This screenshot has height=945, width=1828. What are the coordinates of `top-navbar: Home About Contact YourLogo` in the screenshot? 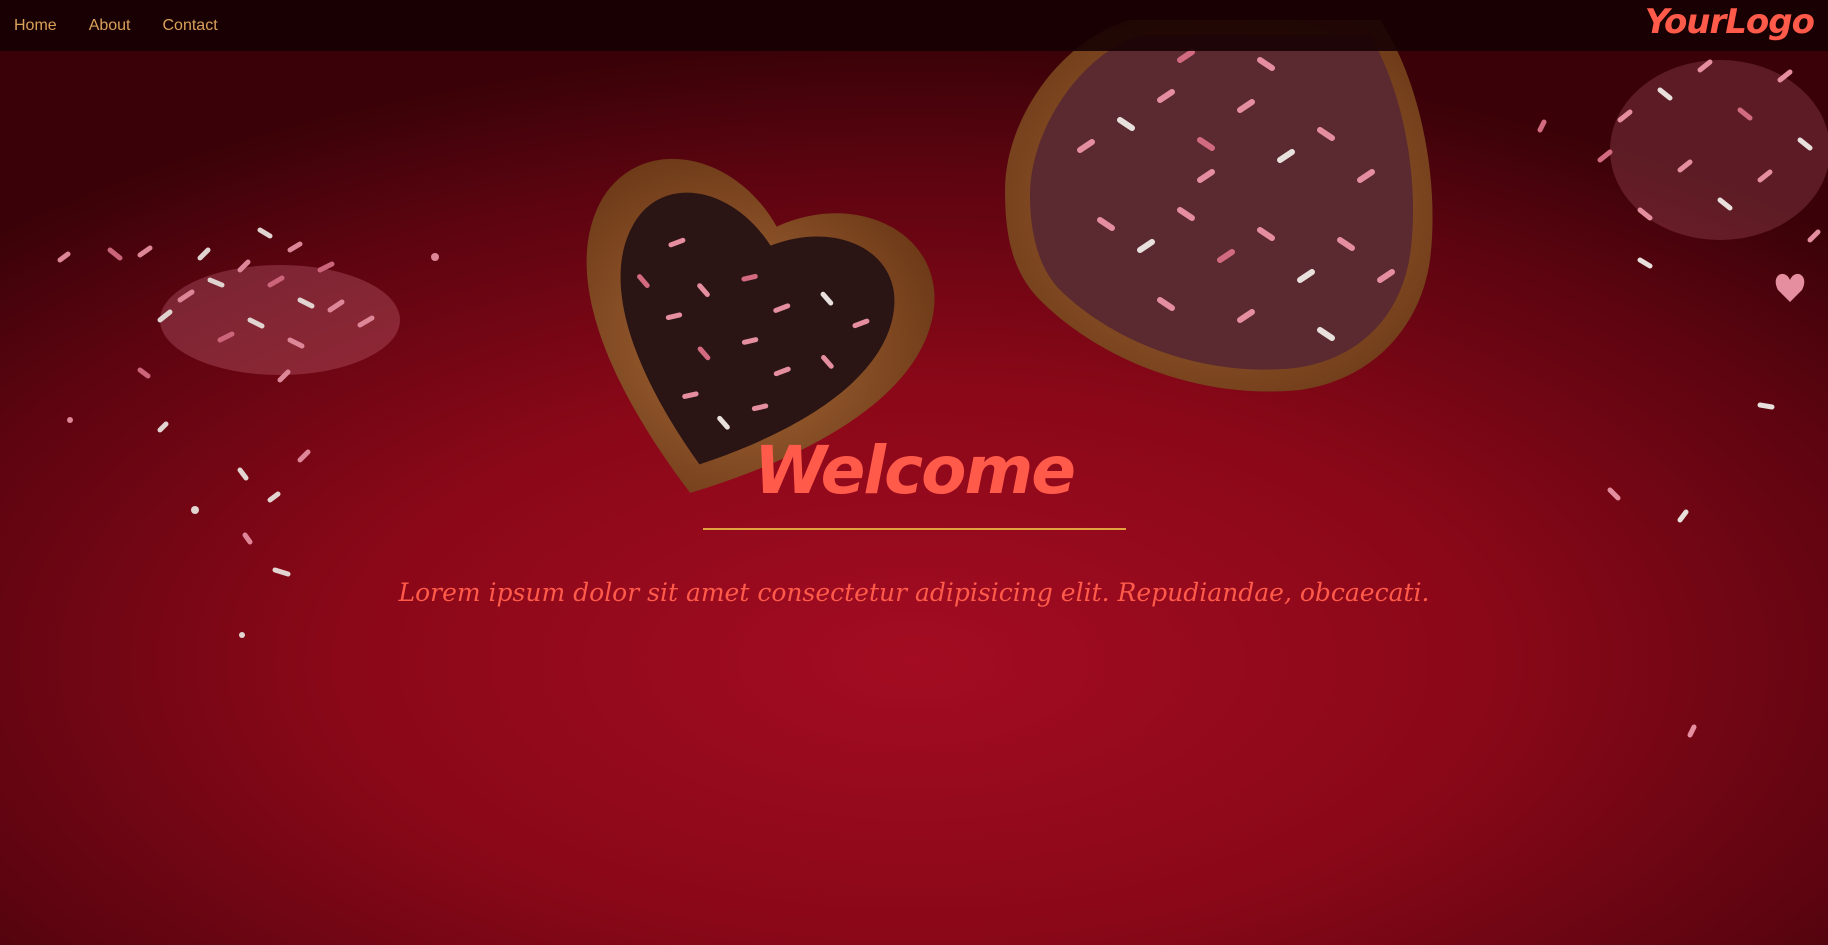 It's located at (914, 25).